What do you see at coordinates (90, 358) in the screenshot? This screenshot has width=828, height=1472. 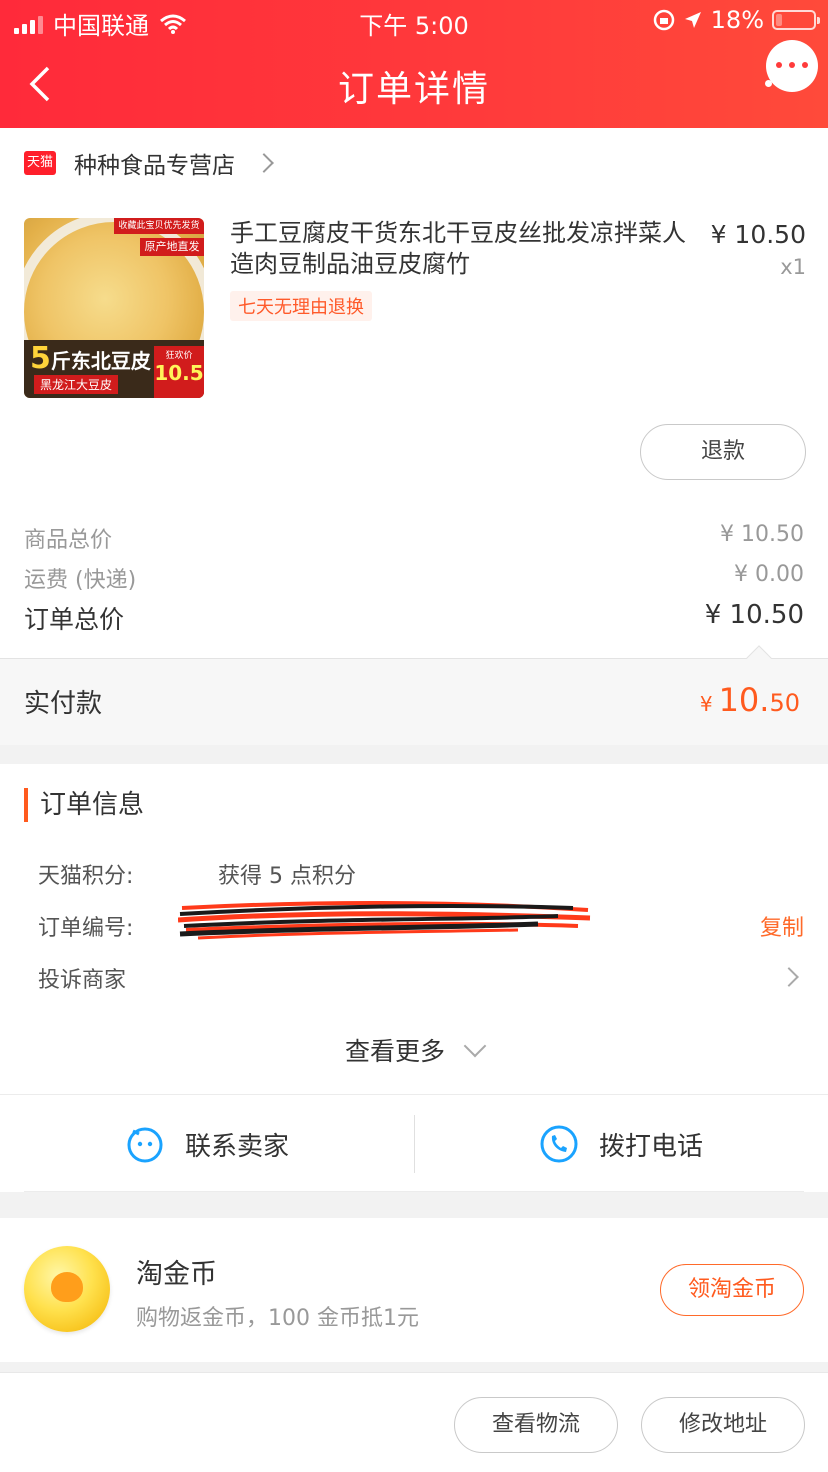 I see `product-image-headline: 5斤东北豆皮` at bounding box center [90, 358].